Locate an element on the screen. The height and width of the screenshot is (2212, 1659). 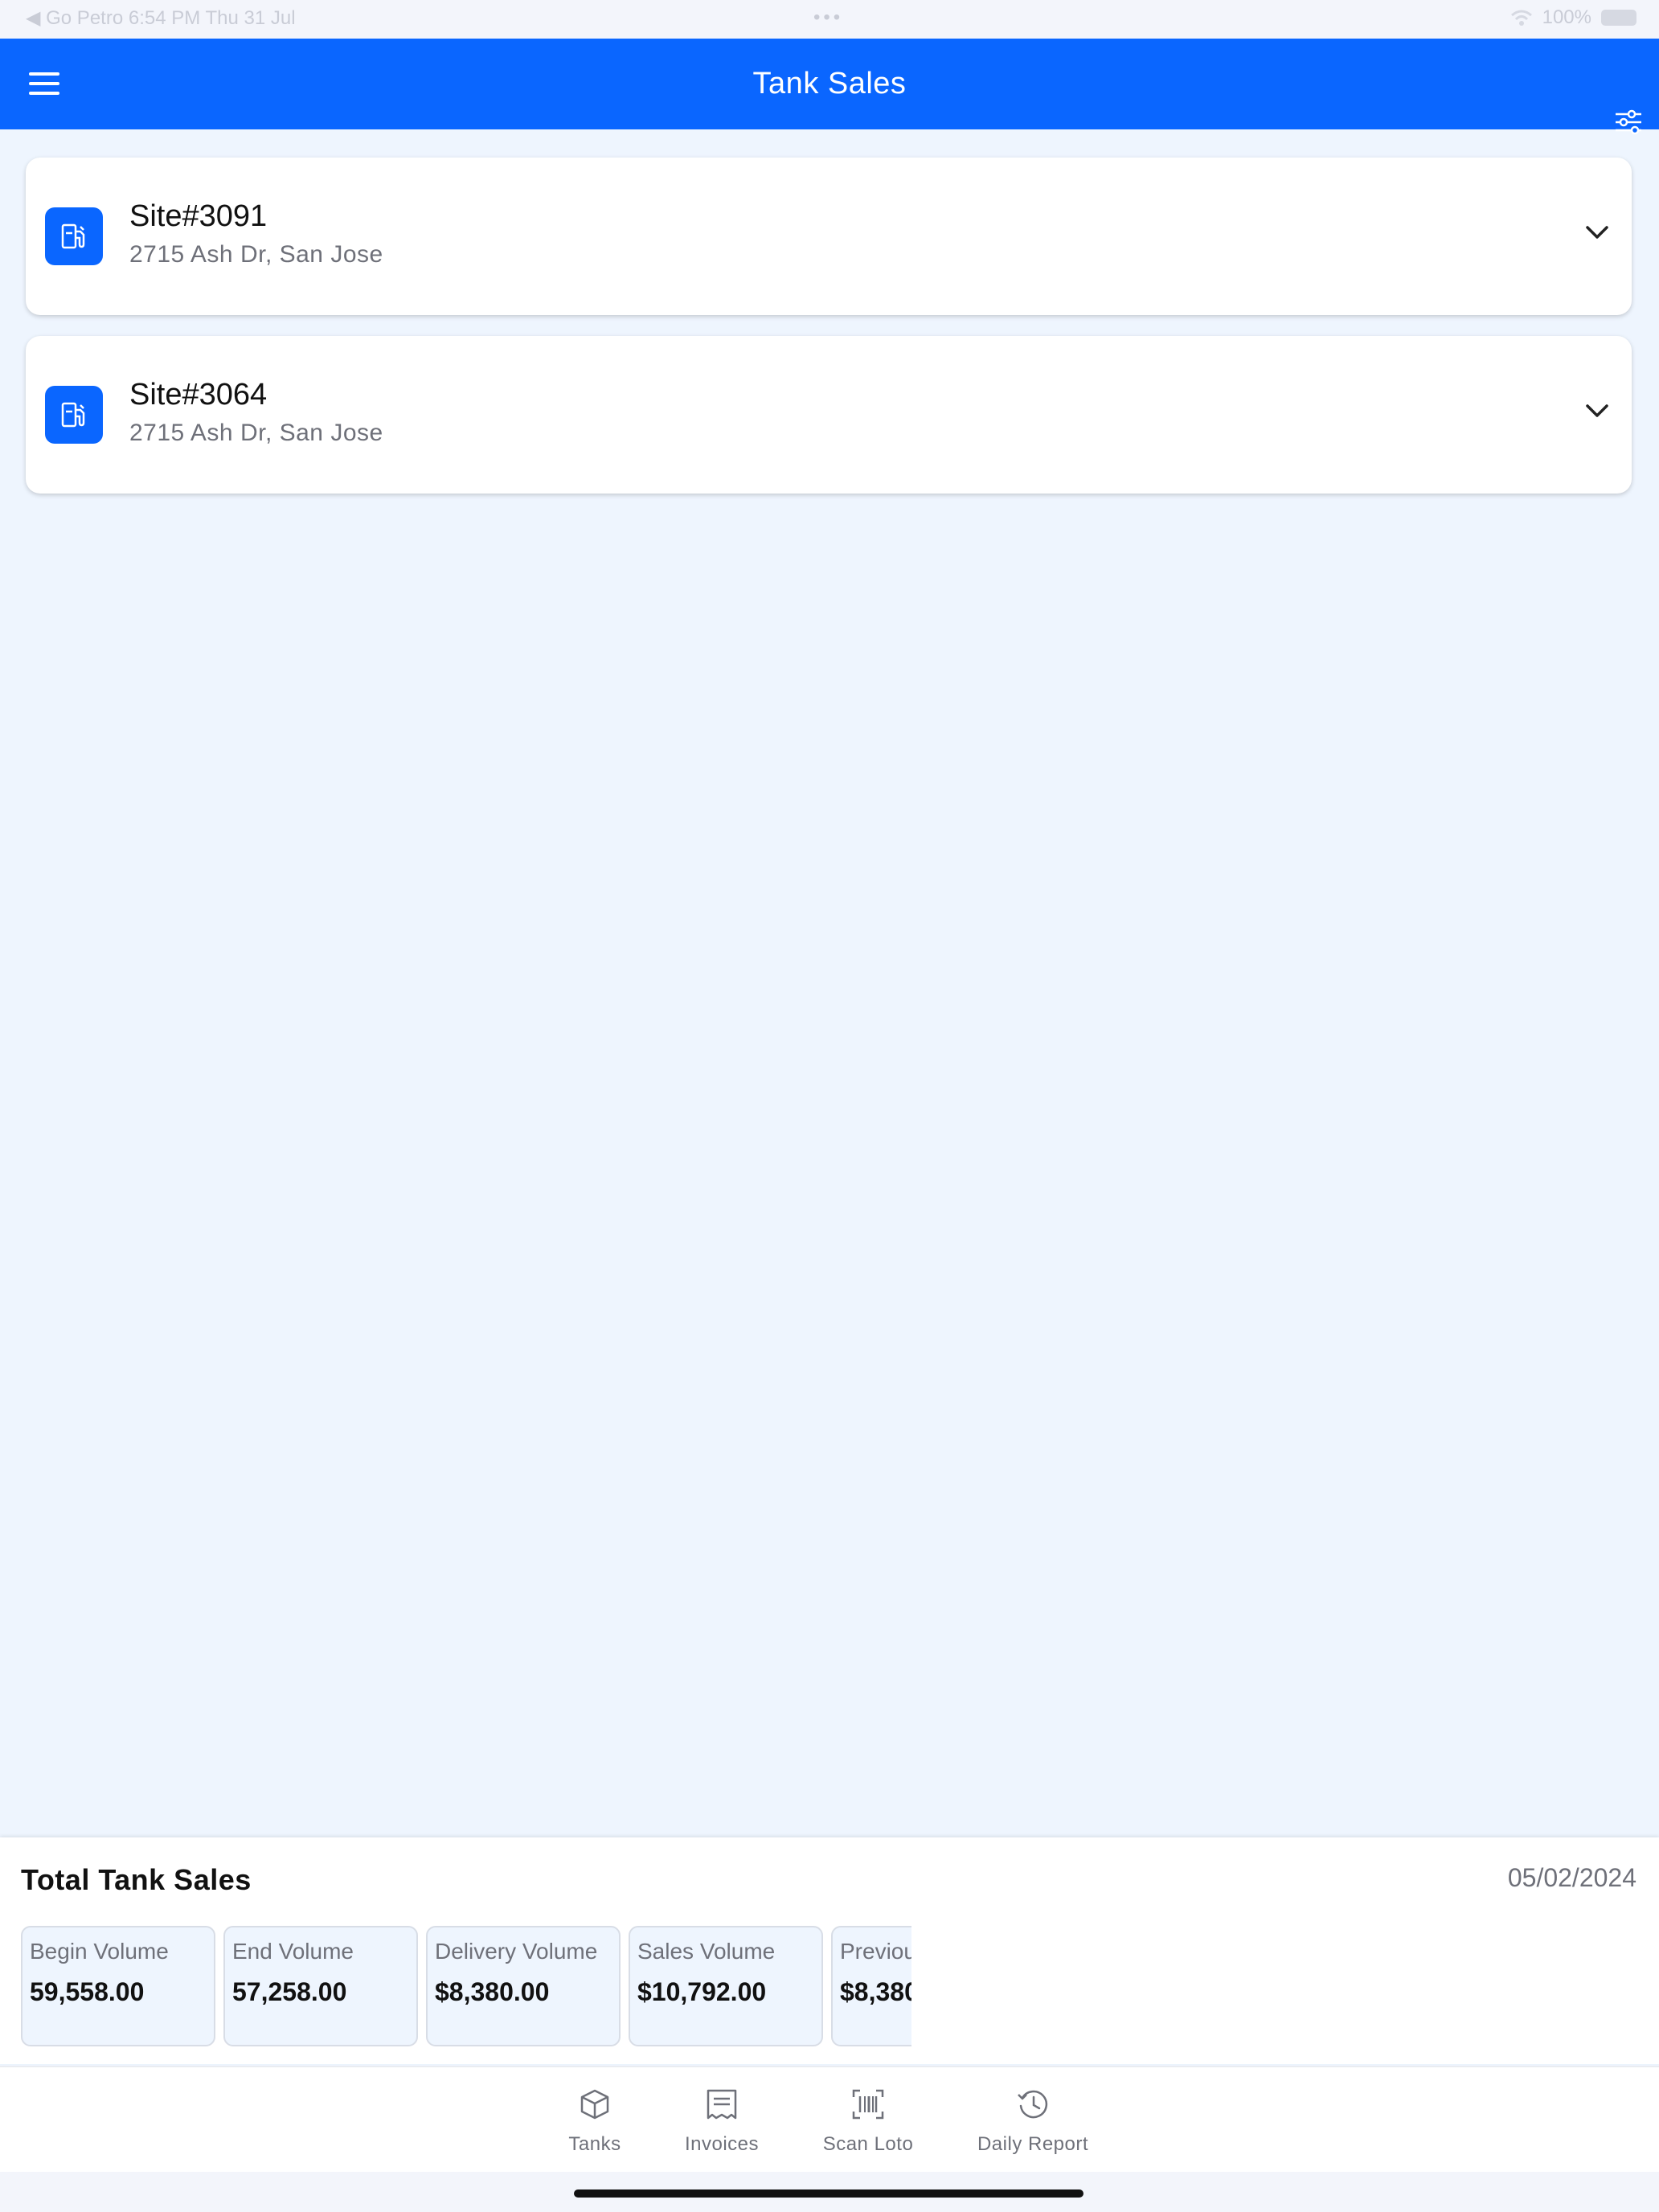
tab-invoices: Invoices is located at coordinates (722, 2120).